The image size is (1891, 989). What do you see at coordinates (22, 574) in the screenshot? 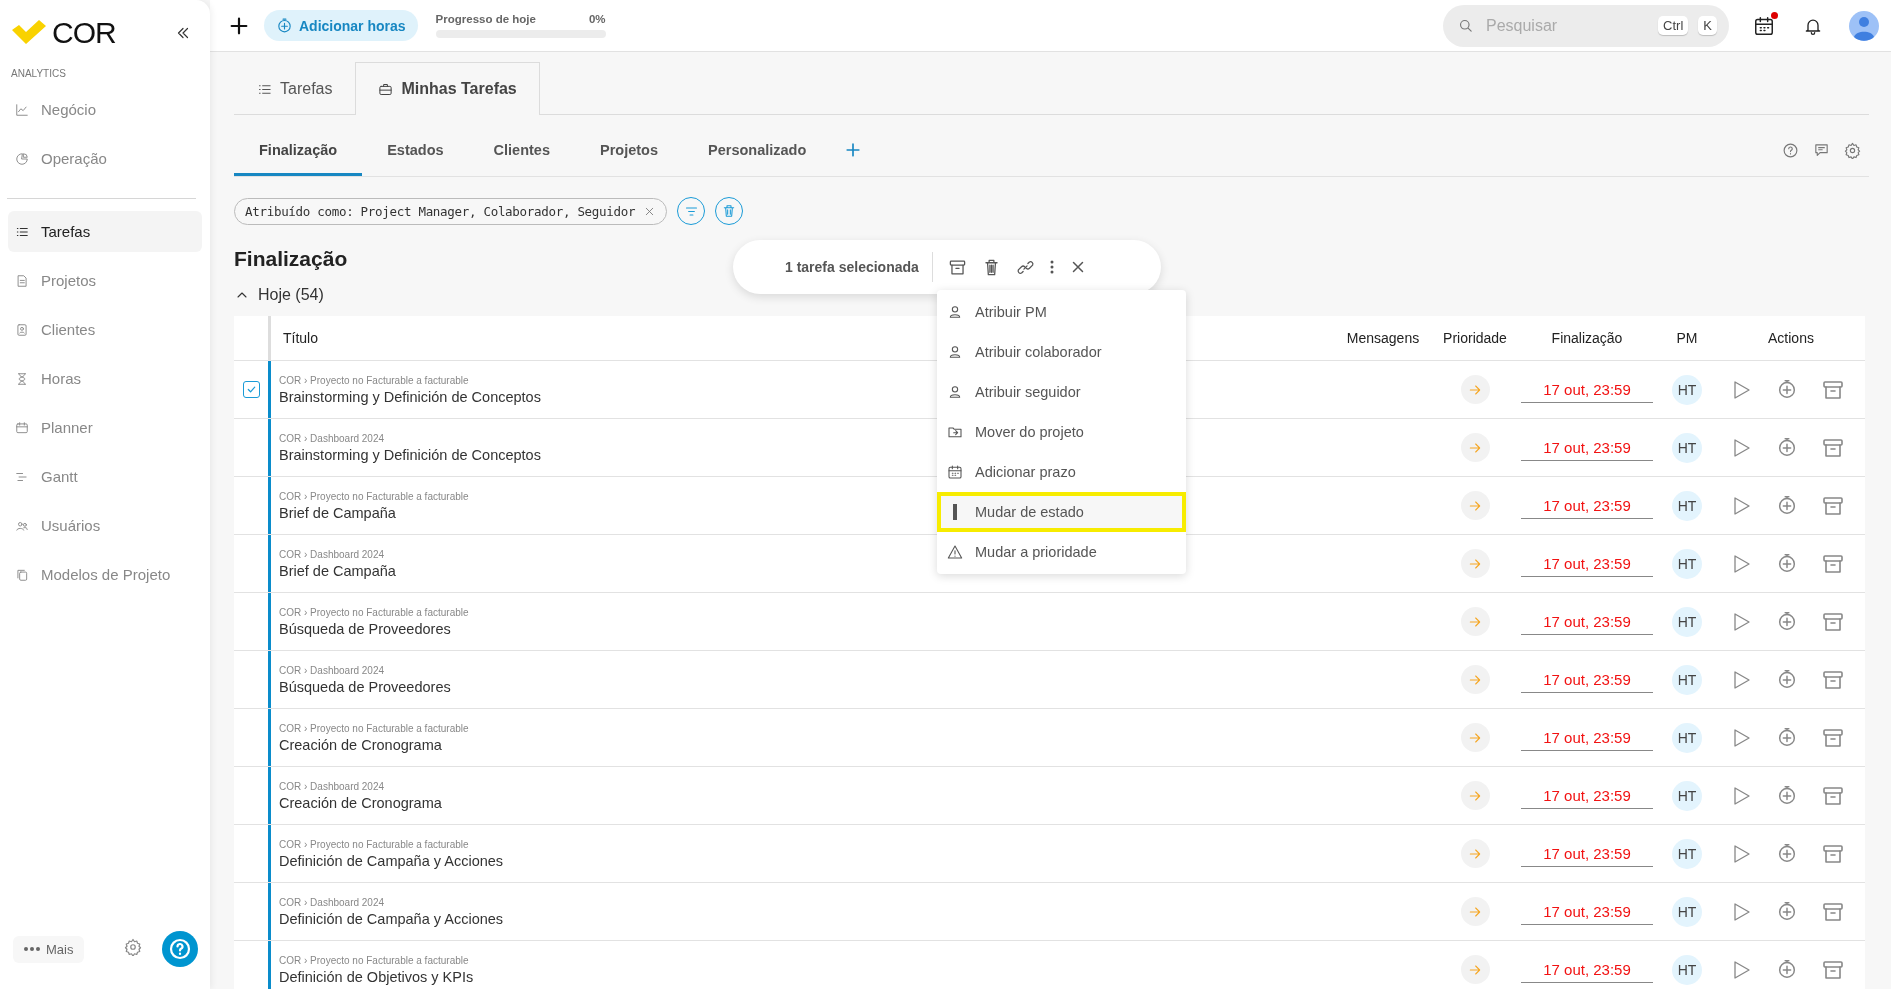
I see `copy-icon` at bounding box center [22, 574].